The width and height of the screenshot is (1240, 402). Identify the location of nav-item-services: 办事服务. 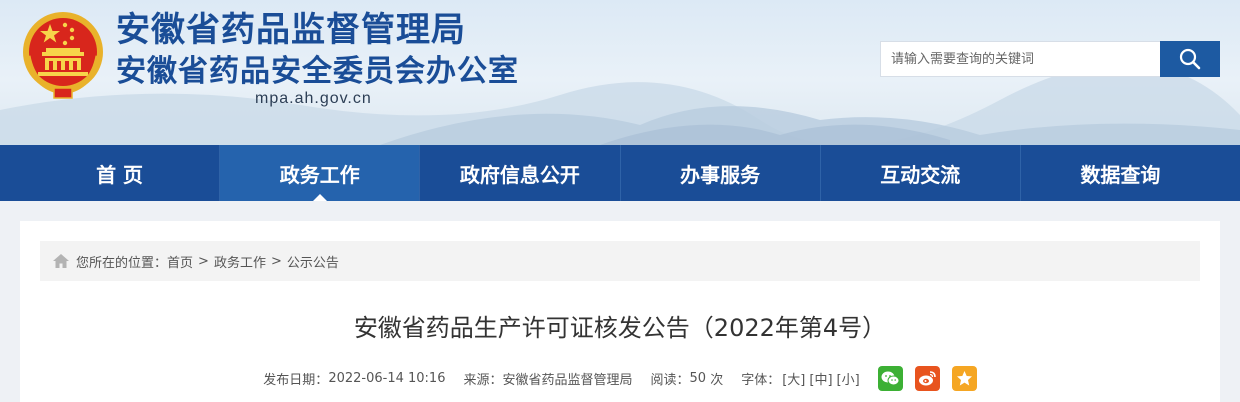
(721, 173).